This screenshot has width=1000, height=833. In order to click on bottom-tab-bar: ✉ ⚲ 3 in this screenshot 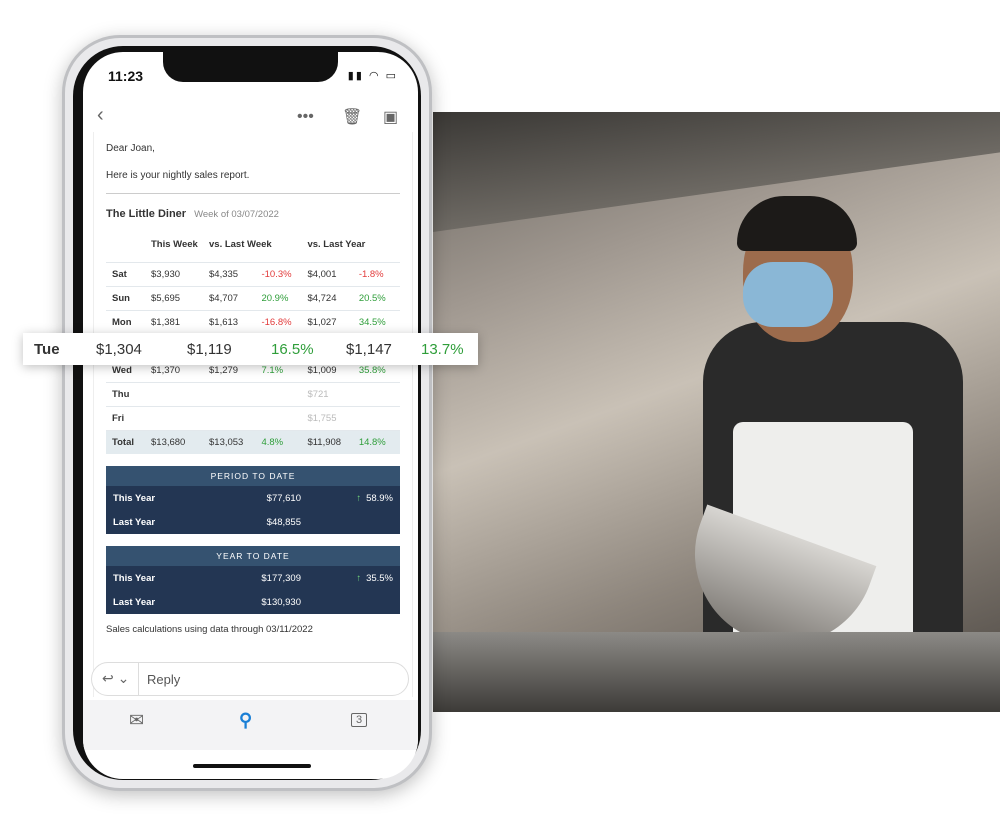, I will do `click(250, 725)`.